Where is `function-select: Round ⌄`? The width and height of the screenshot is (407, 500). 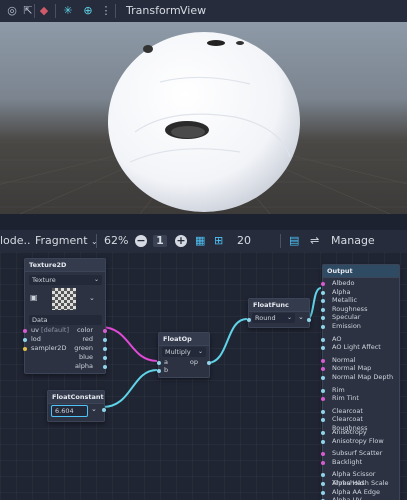
function-select: Round ⌄ is located at coordinates (273, 318).